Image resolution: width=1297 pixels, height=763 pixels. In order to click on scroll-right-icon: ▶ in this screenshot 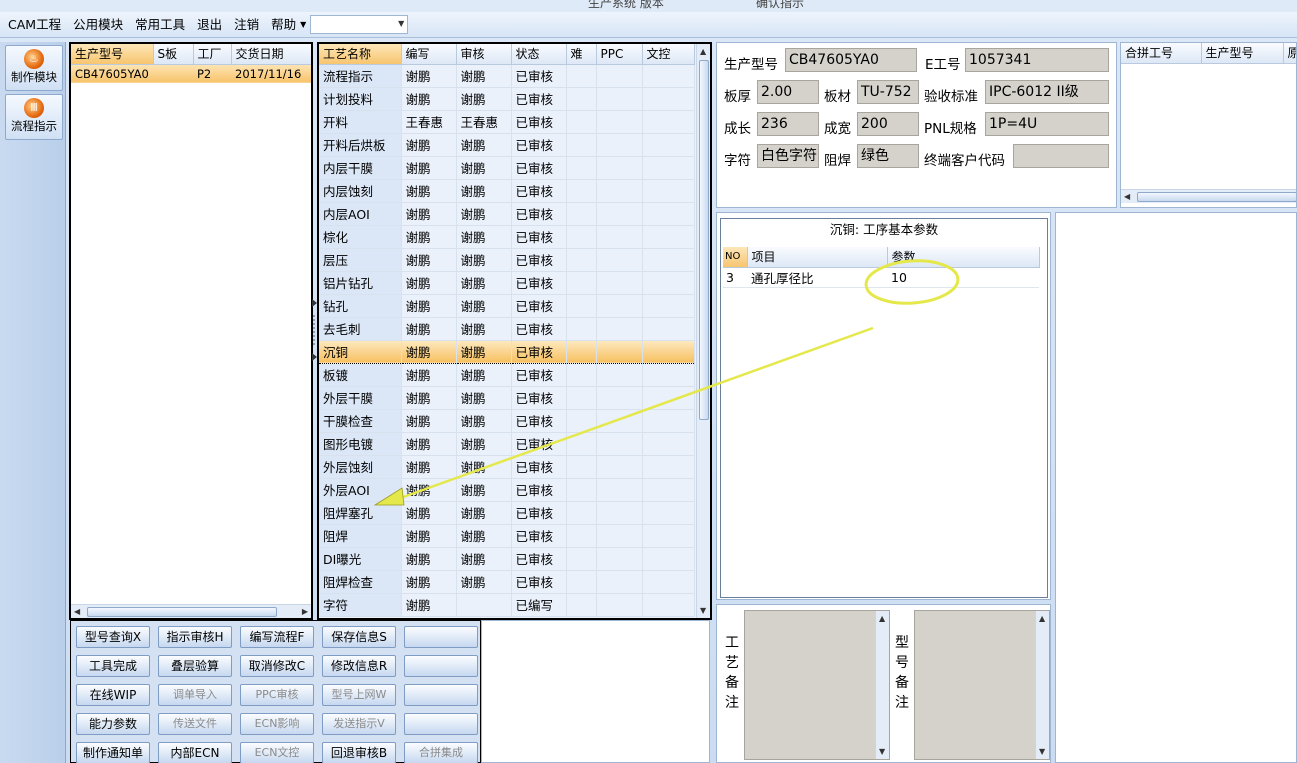, I will do `click(305, 611)`.